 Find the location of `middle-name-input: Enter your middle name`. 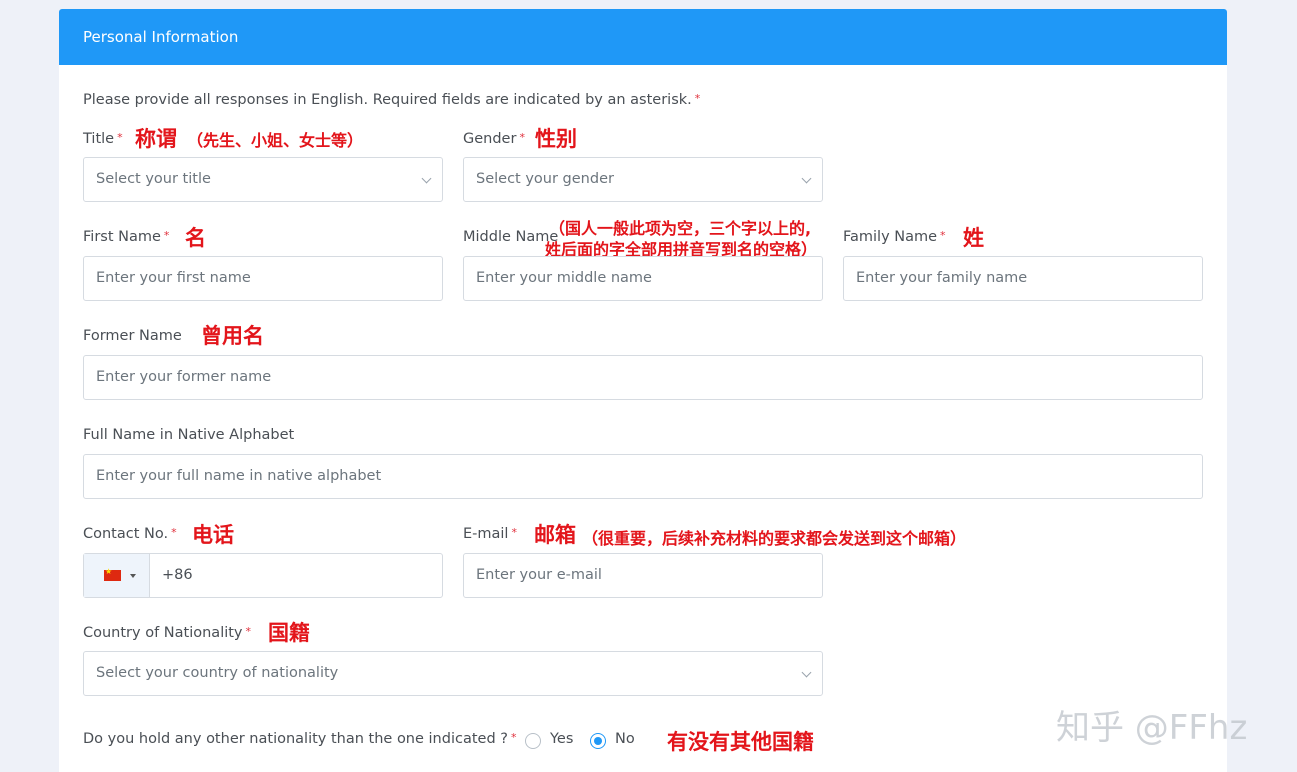

middle-name-input: Enter your middle name is located at coordinates (643, 278).